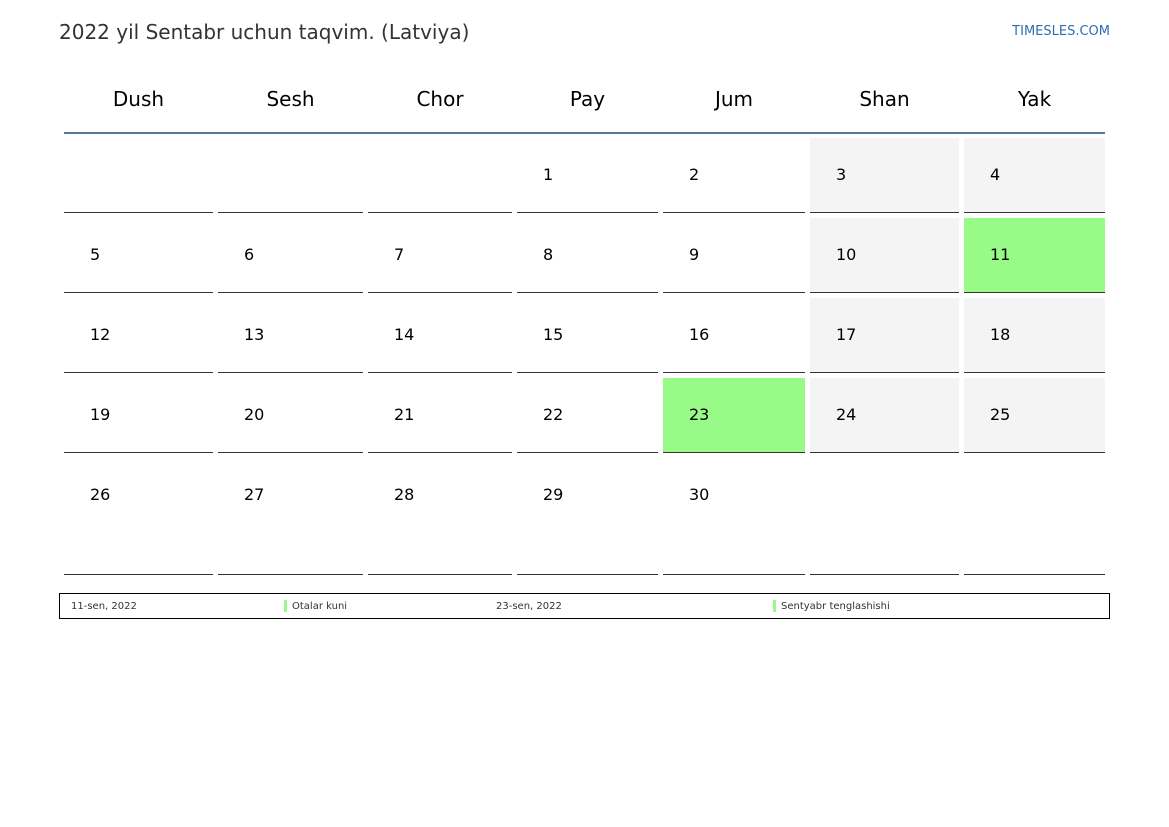  Describe the element at coordinates (529, 606) in the screenshot. I see `legend-date-2: 23-sen, 2022` at that location.